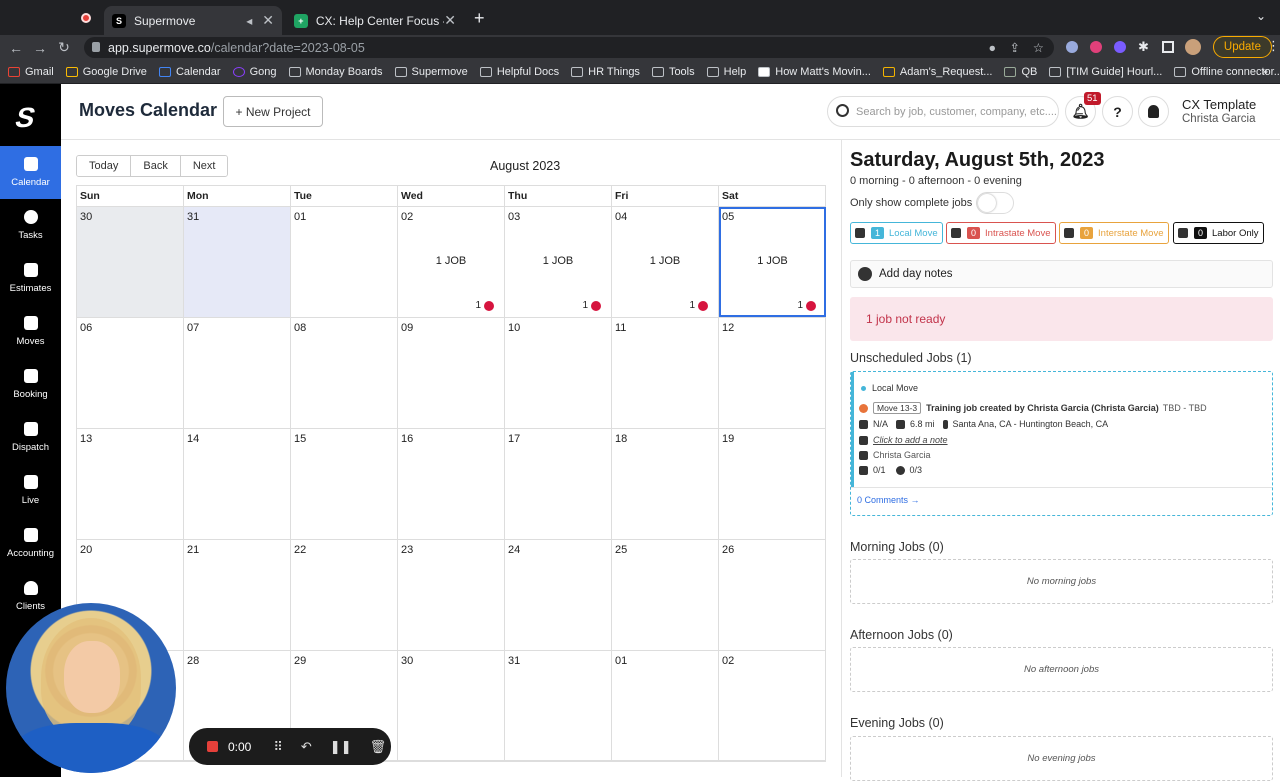 The width and height of the screenshot is (1280, 781). I want to click on undo-icon: ↶, so click(306, 747).